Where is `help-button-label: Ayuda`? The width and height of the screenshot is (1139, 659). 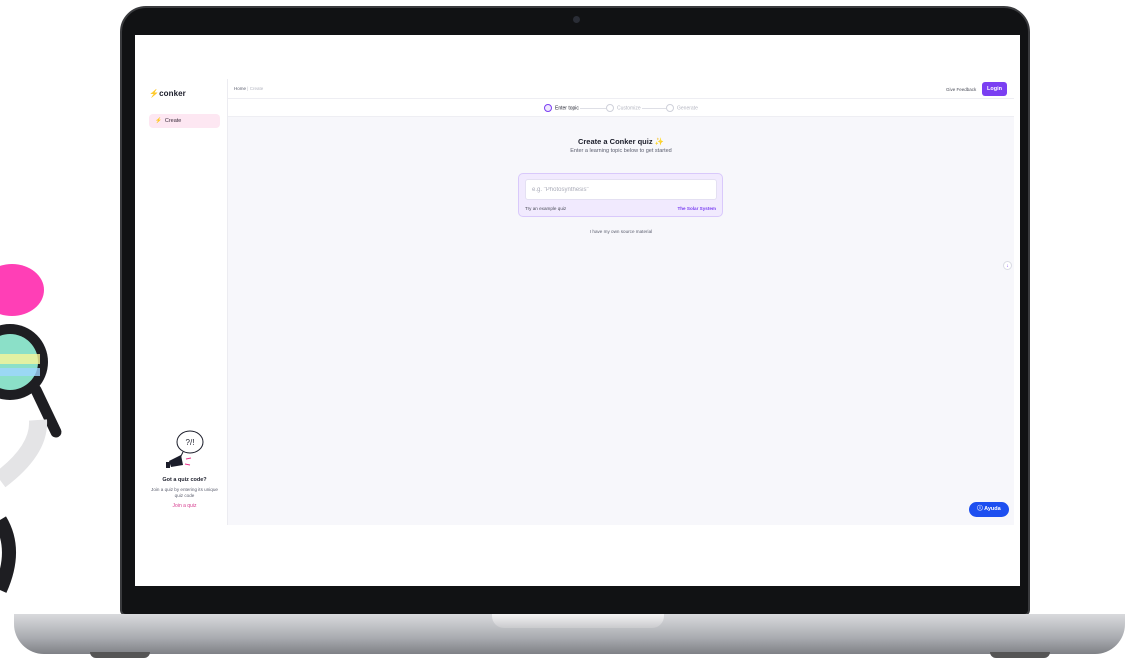 help-button-label: Ayuda is located at coordinates (992, 509).